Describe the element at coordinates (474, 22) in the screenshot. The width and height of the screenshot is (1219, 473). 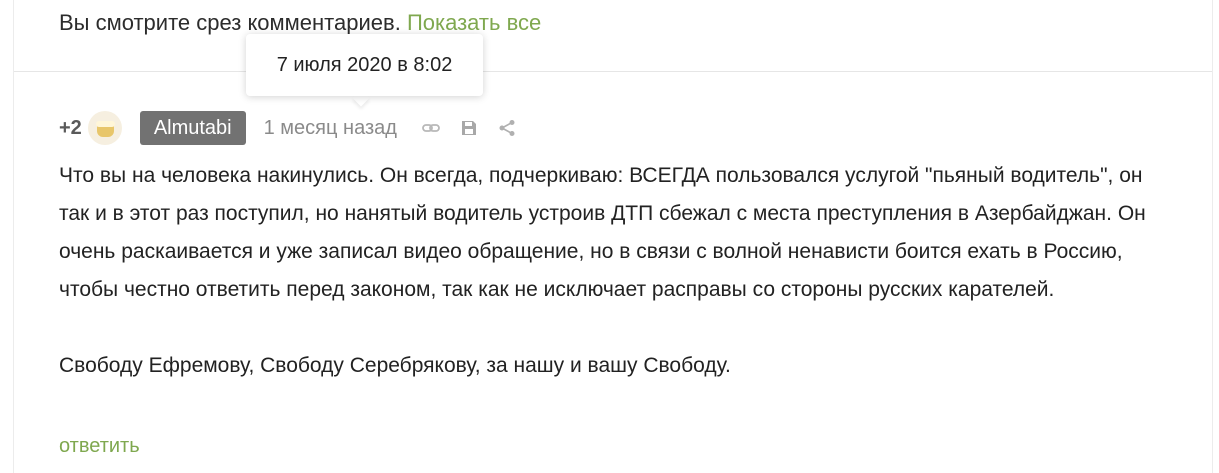
I see `show-all-link: Показать все` at that location.